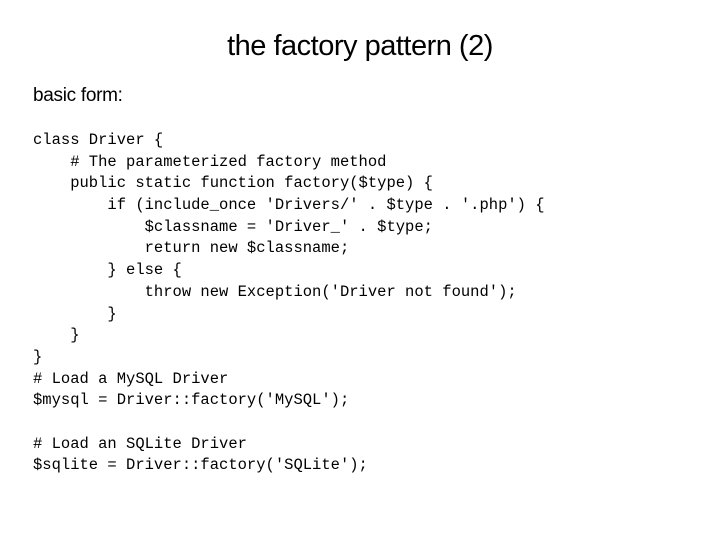 The image size is (720, 540). I want to click on code-line: } else {, so click(107, 270).